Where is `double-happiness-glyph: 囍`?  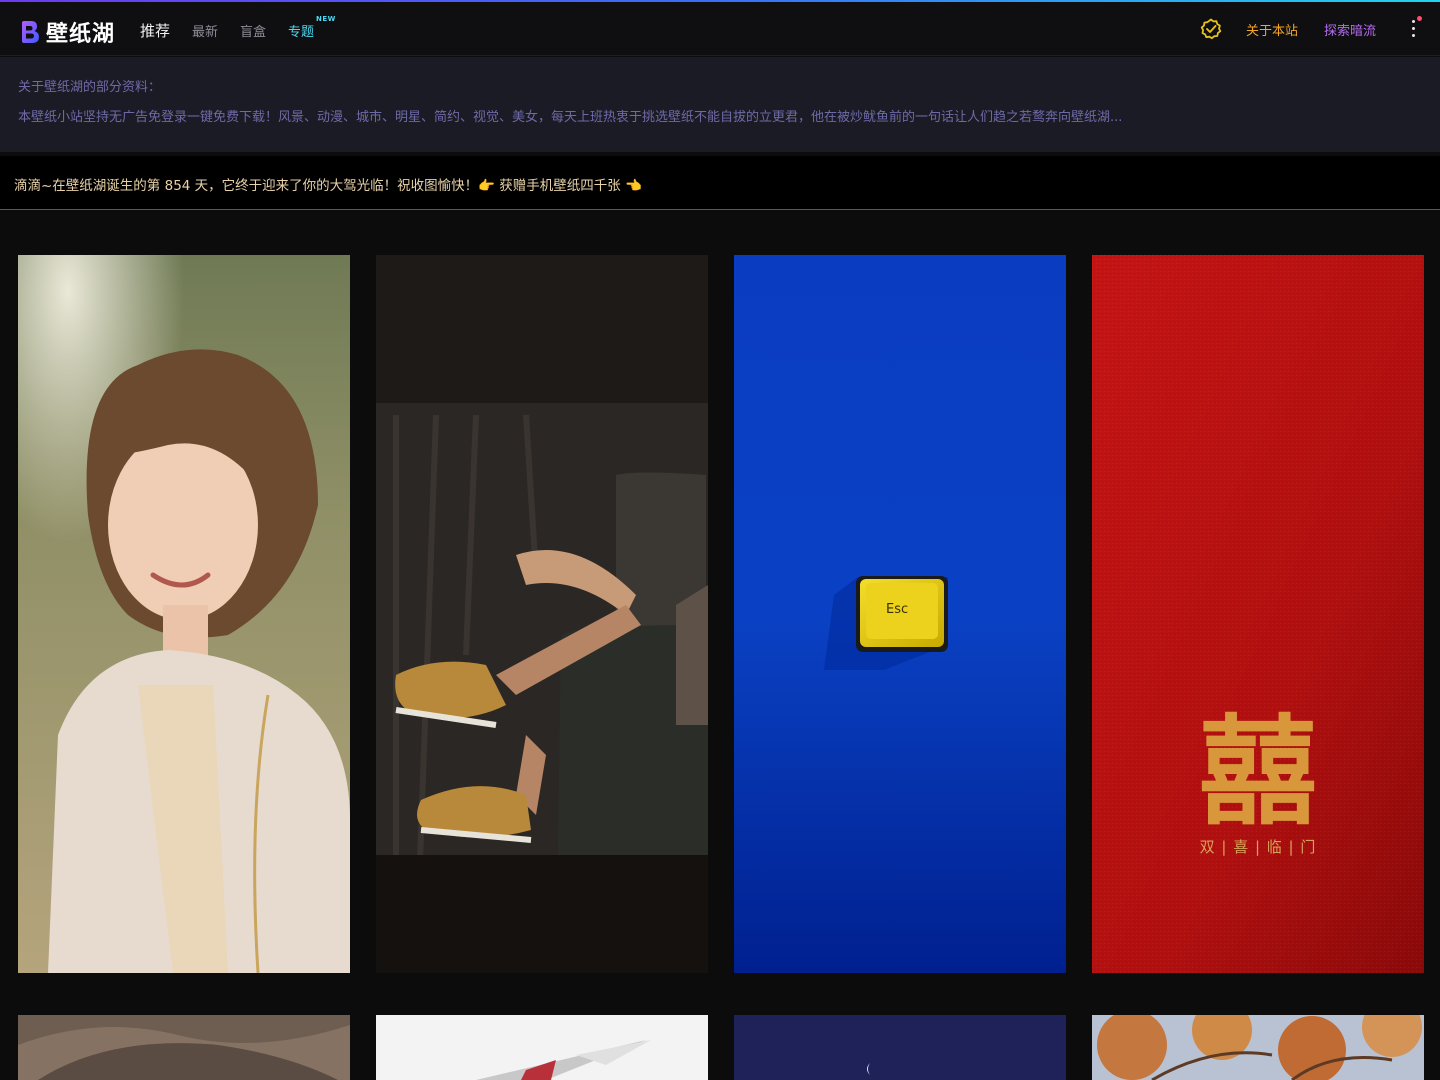
double-happiness-glyph: 囍 is located at coordinates (1258, 771).